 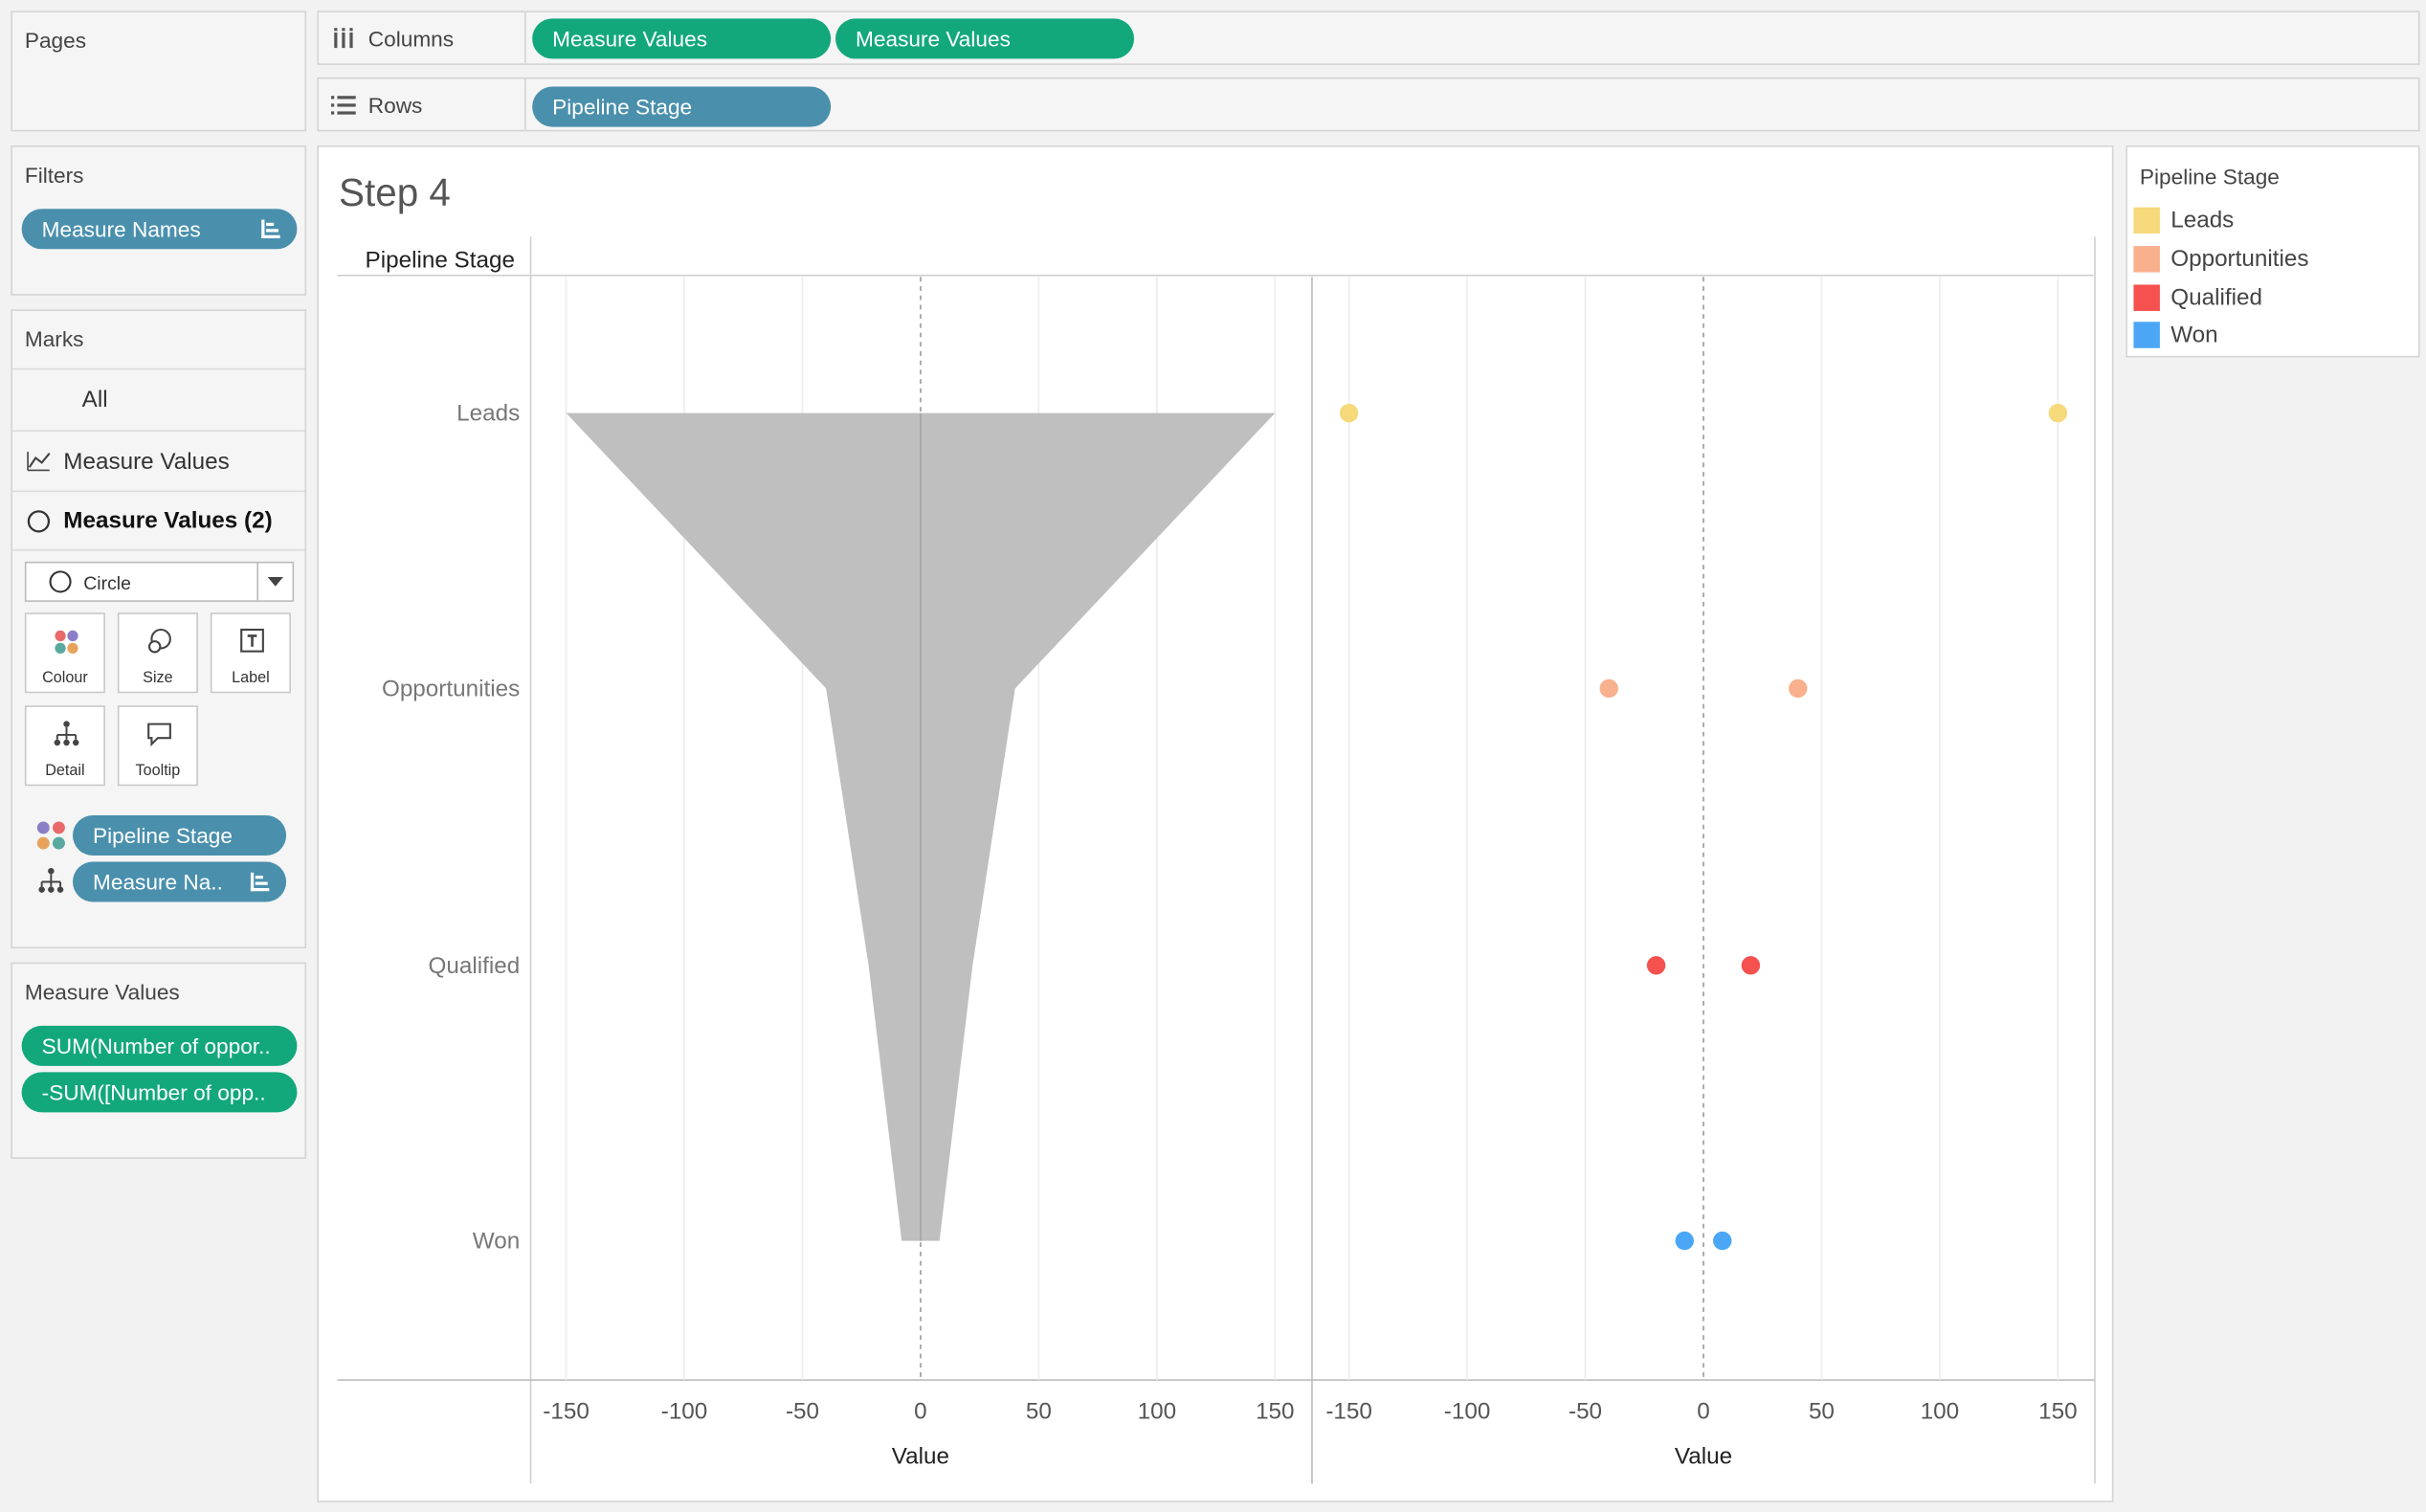 I want to click on size-label: Size, so click(x=158, y=678).